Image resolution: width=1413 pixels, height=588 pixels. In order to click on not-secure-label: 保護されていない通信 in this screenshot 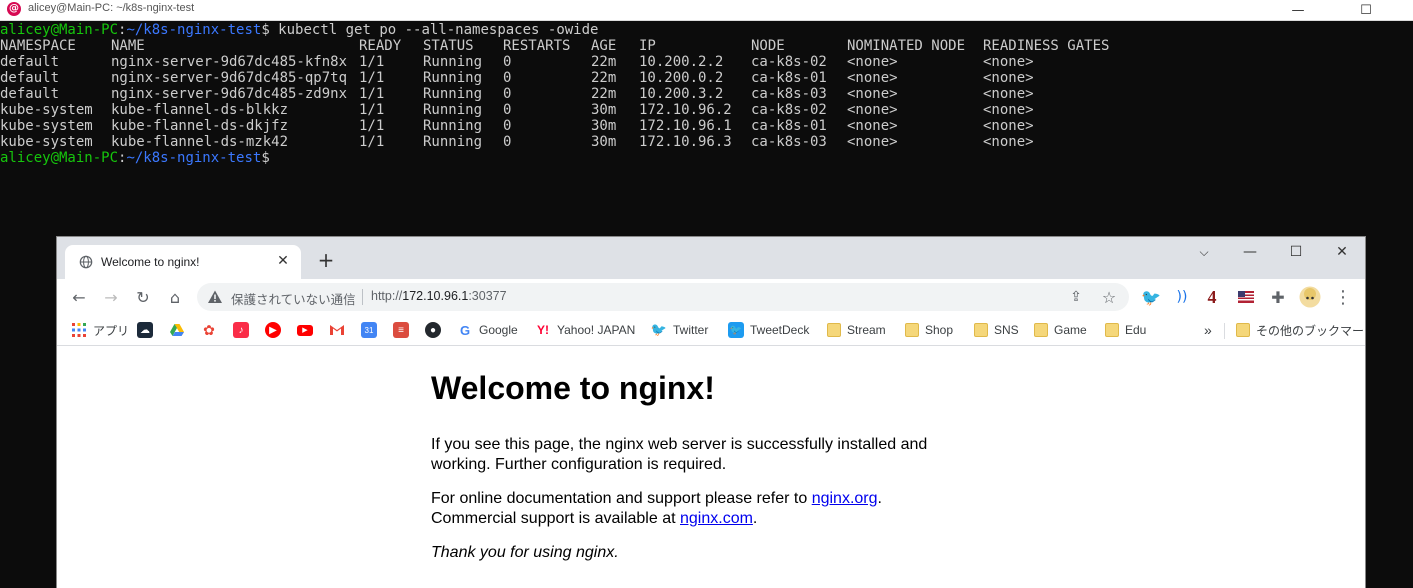, I will do `click(293, 298)`.